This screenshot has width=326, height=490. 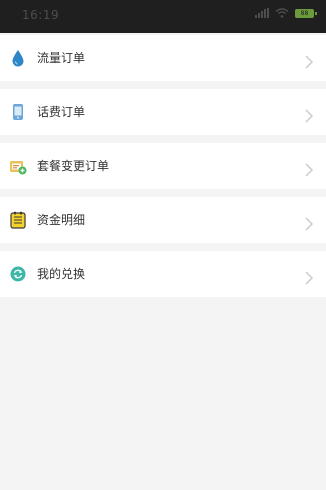 What do you see at coordinates (61, 58) in the screenshot?
I see `menu-item-label: 流量订单` at bounding box center [61, 58].